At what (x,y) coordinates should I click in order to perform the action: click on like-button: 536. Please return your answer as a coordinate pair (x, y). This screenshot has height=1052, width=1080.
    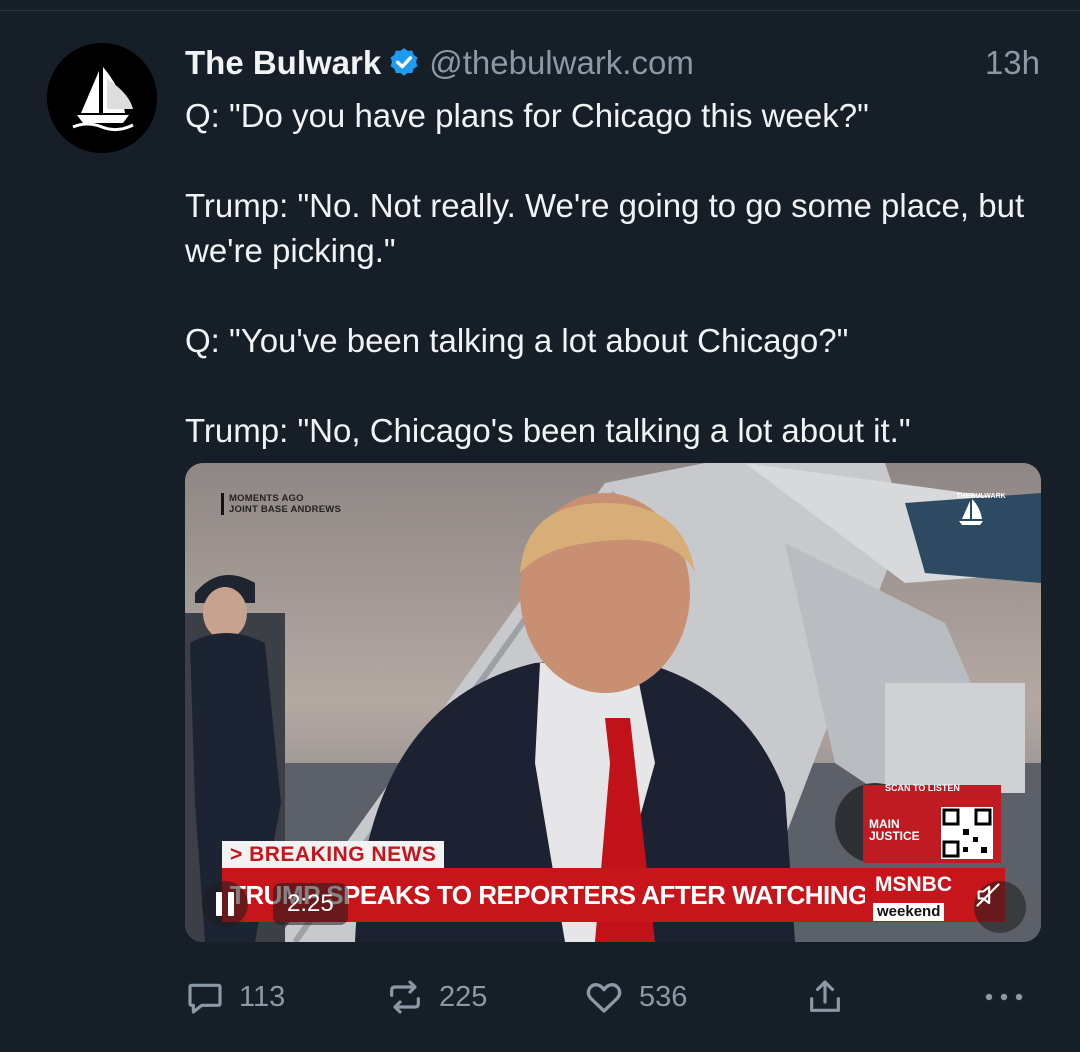
    Looking at the image, I should click on (635, 997).